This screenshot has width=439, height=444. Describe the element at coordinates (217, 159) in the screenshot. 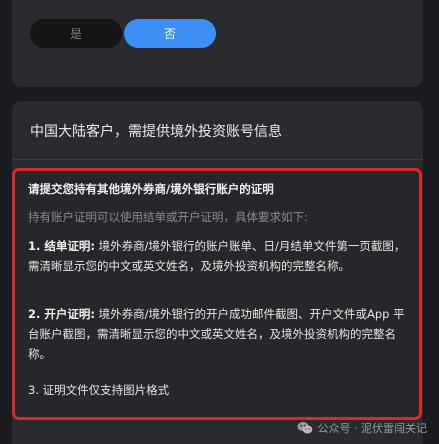

I see `divider` at that location.